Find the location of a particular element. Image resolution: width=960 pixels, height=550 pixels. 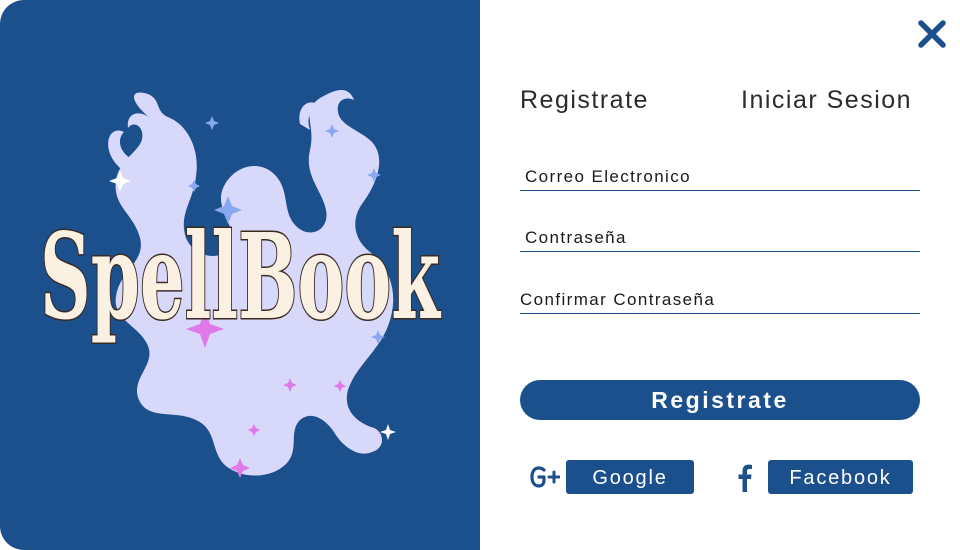

close-icon is located at coordinates (932, 34).